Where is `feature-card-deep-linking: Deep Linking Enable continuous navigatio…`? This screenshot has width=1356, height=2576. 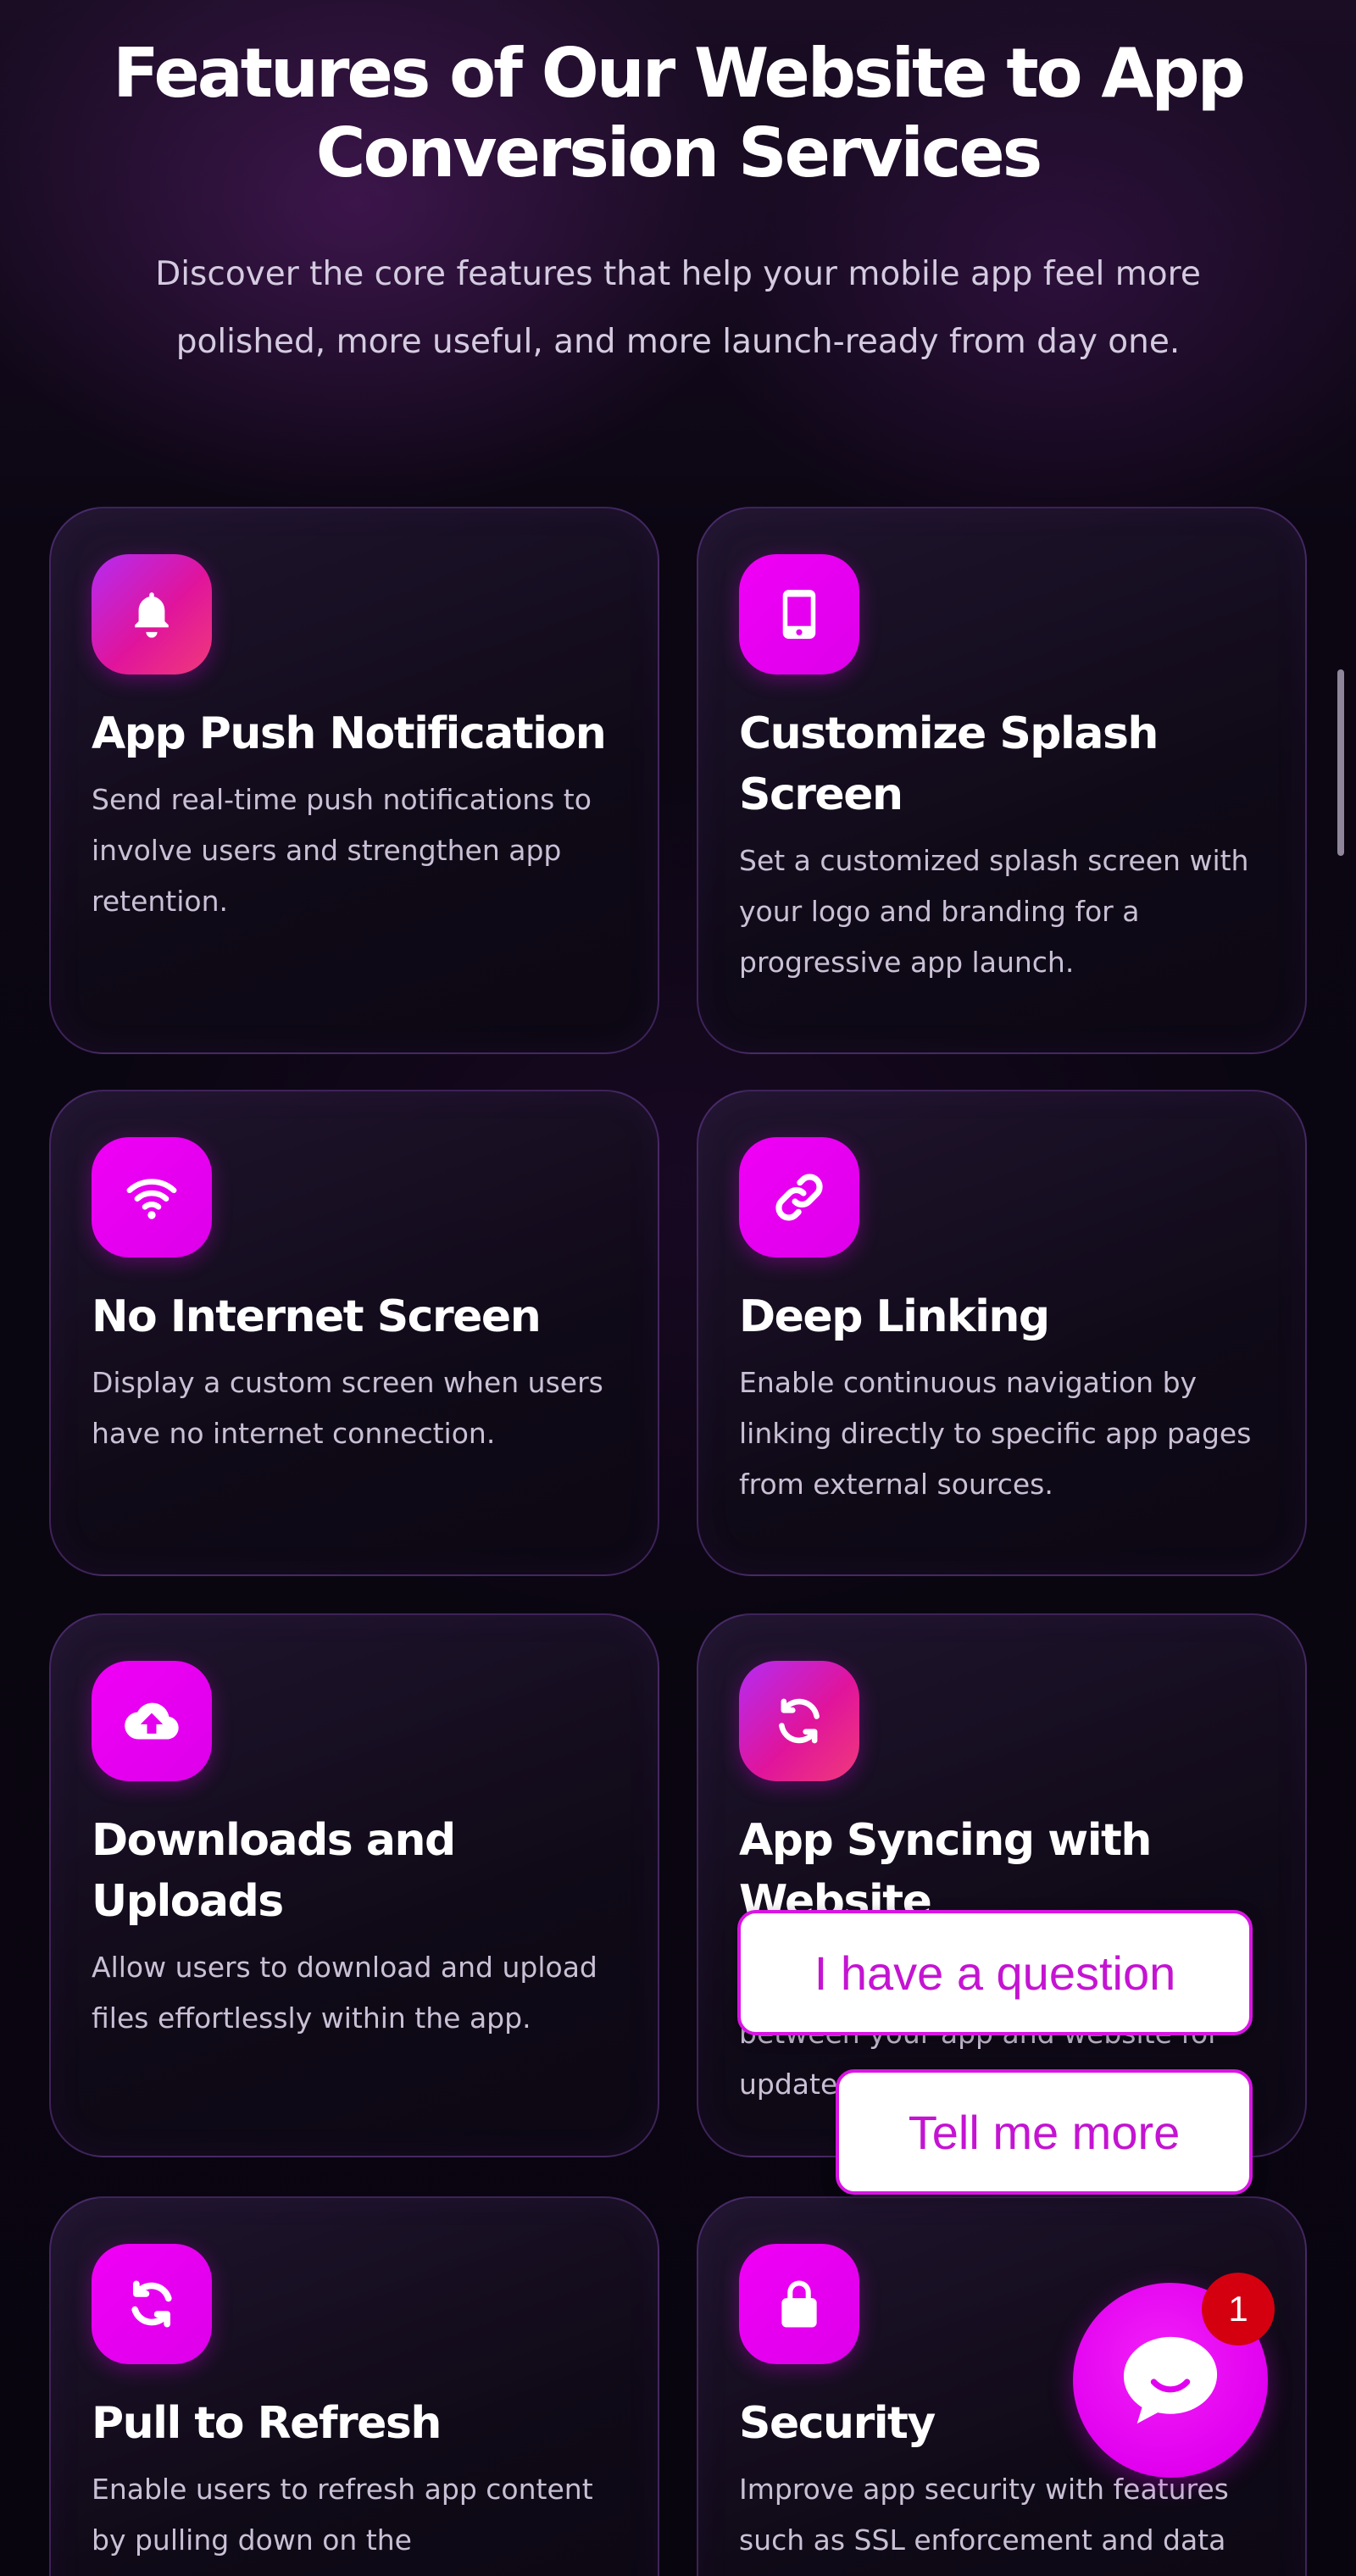 feature-card-deep-linking: Deep Linking Enable continuous navigatio… is located at coordinates (1002, 1333).